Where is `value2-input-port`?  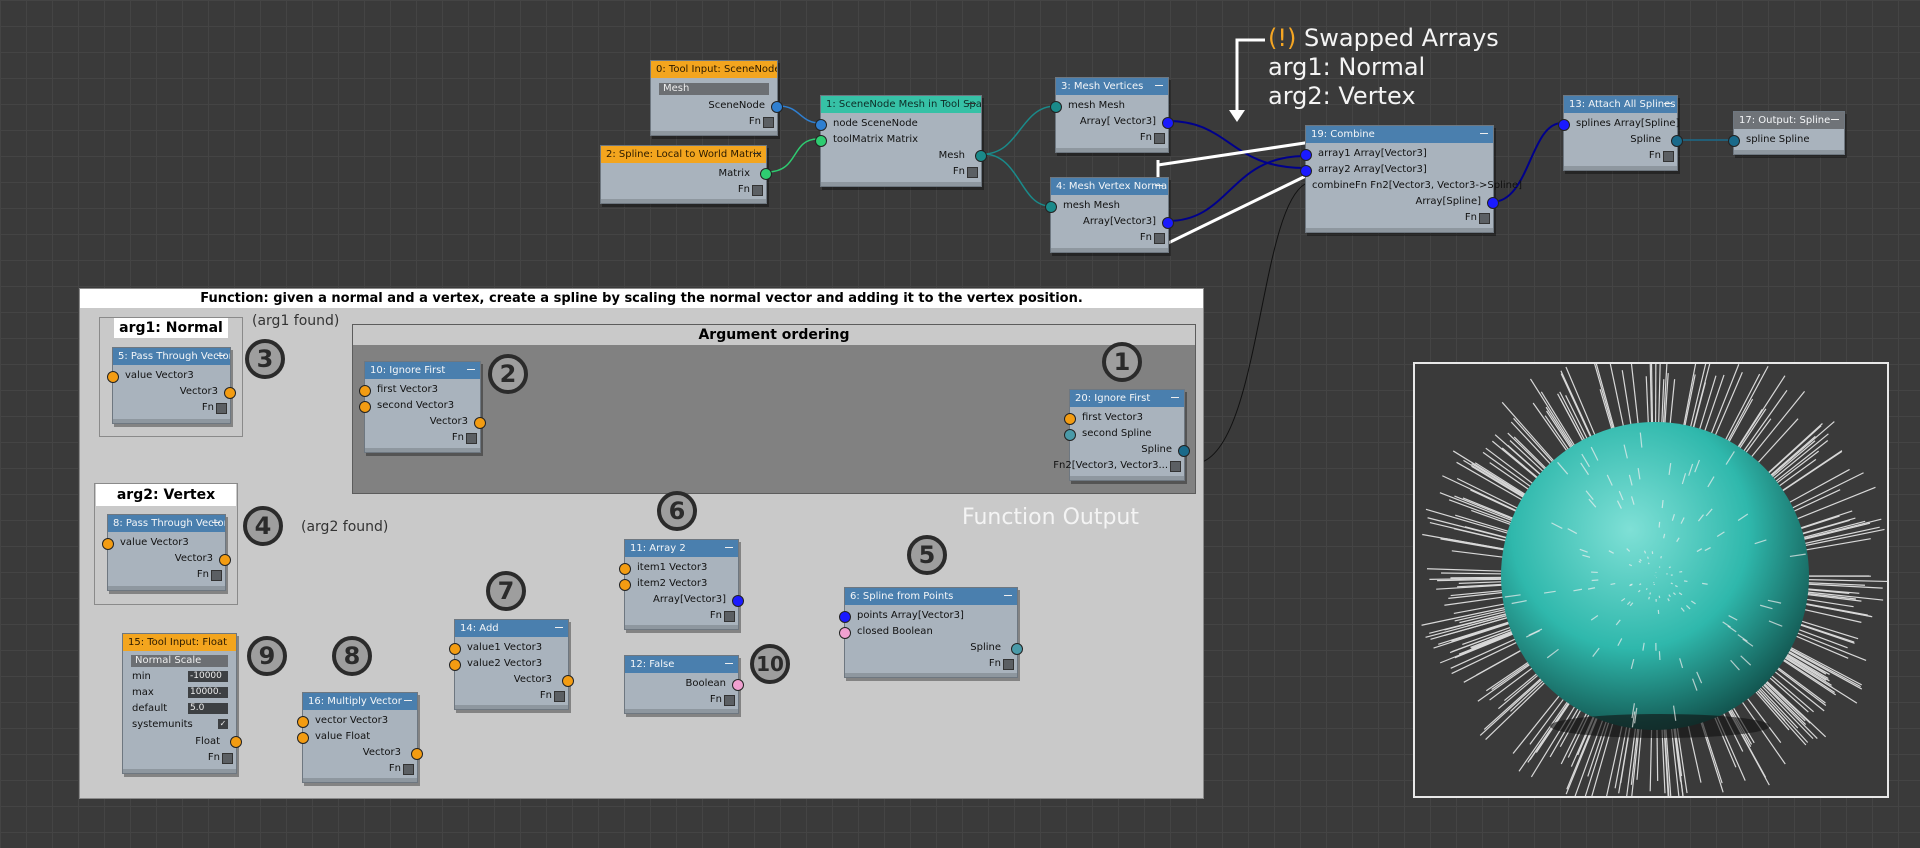
value2-input-port is located at coordinates (455, 665).